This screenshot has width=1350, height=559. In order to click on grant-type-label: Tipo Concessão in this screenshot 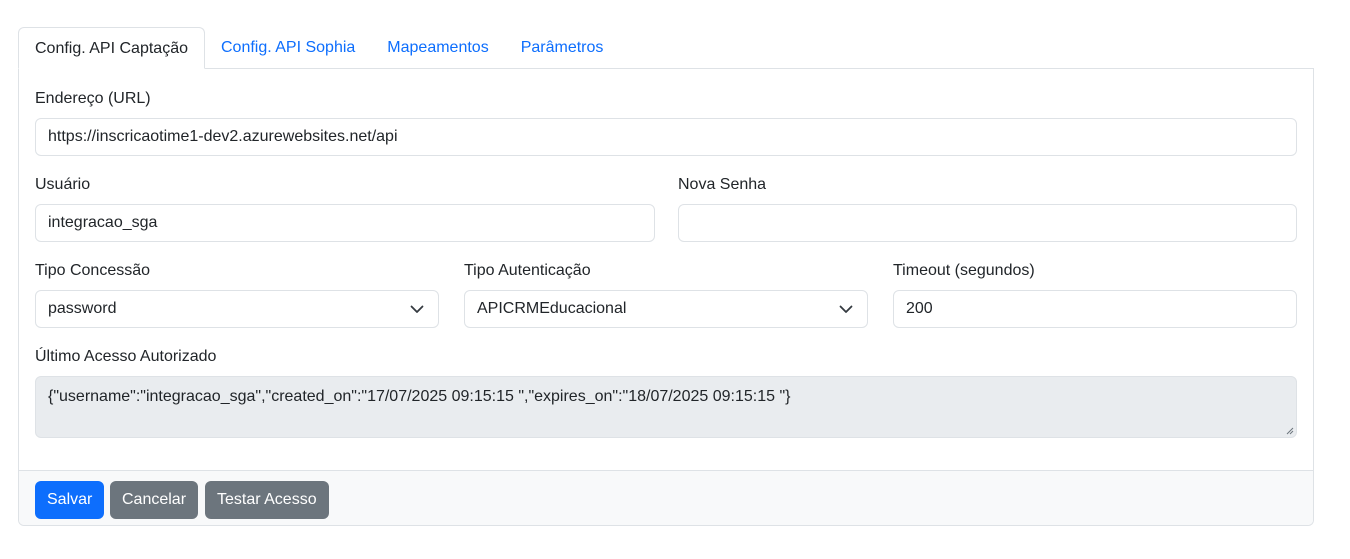, I will do `click(93, 270)`.